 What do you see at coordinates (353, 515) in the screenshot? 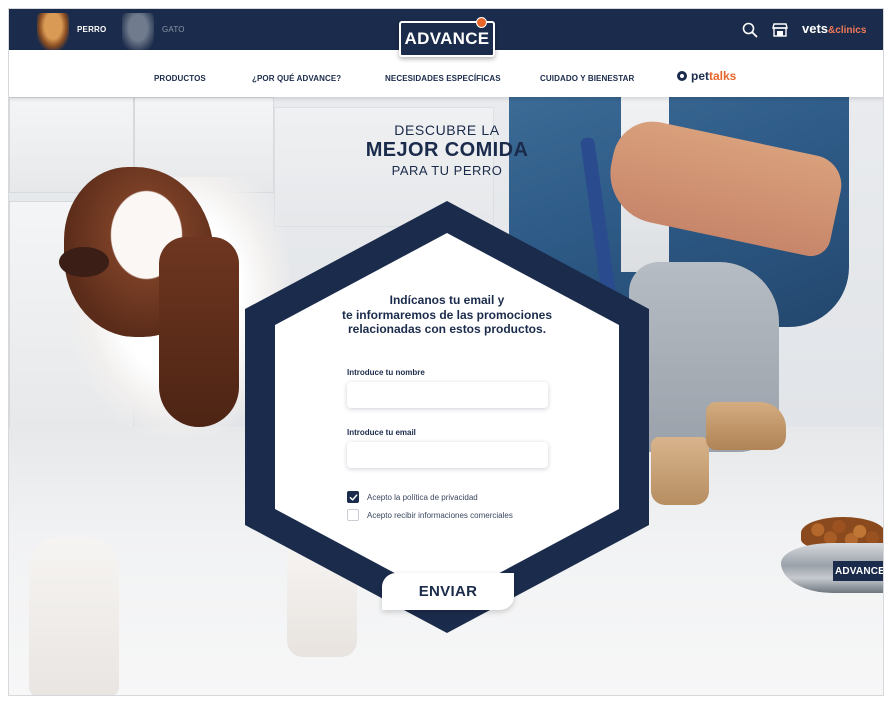
I see `marketing-checkbox` at bounding box center [353, 515].